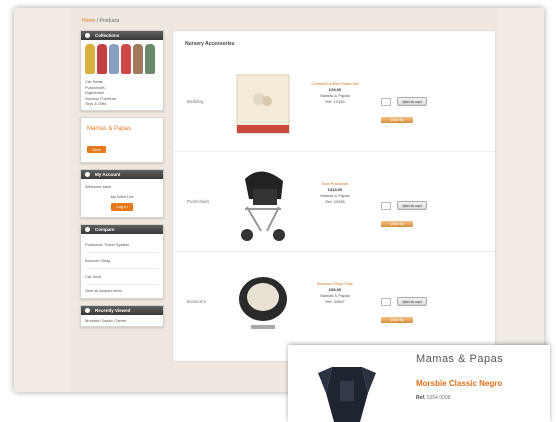 The image size is (556, 422). Describe the element at coordinates (122, 174) in the screenshot. I see `account-header: My Account` at that location.